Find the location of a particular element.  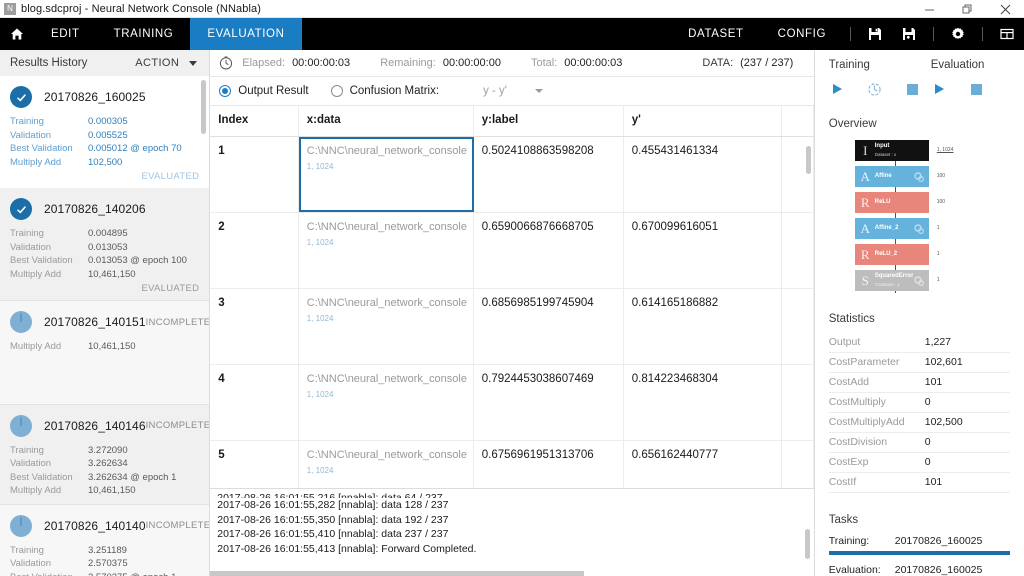

close-icon is located at coordinates (1005, 9).